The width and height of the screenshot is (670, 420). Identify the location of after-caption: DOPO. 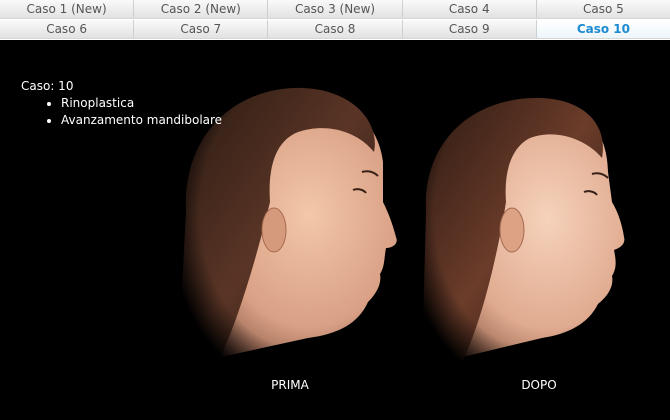
(539, 385).